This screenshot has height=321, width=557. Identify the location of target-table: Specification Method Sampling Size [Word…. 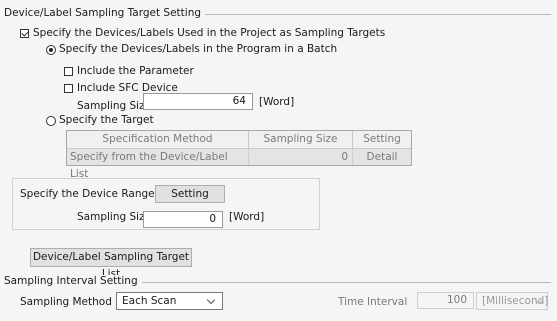
(239, 155).